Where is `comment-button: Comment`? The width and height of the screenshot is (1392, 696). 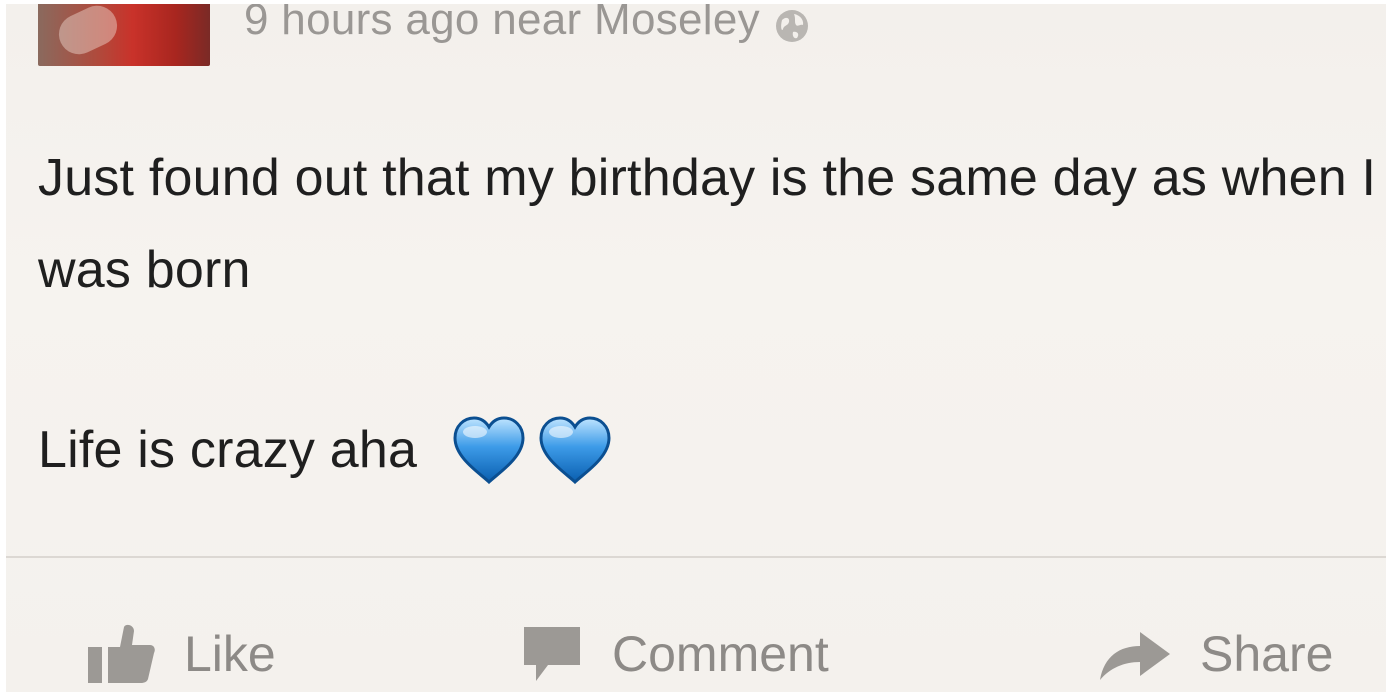
comment-button: Comment is located at coordinates (674, 648).